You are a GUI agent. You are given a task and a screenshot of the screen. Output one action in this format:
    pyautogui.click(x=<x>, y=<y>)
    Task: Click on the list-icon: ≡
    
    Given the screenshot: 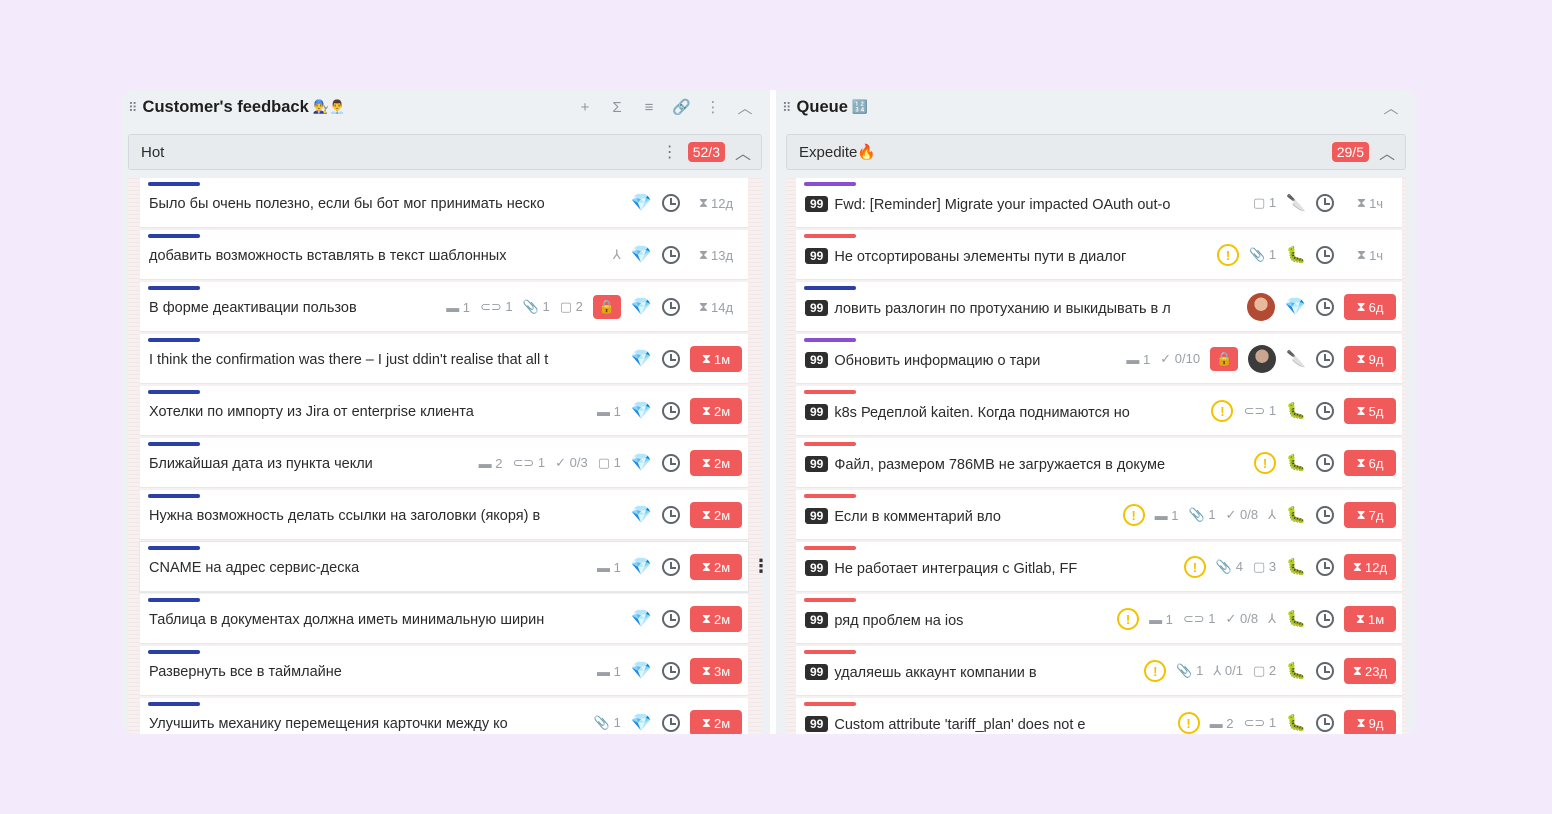 What is the action you would take?
    pyautogui.click(x=649, y=107)
    